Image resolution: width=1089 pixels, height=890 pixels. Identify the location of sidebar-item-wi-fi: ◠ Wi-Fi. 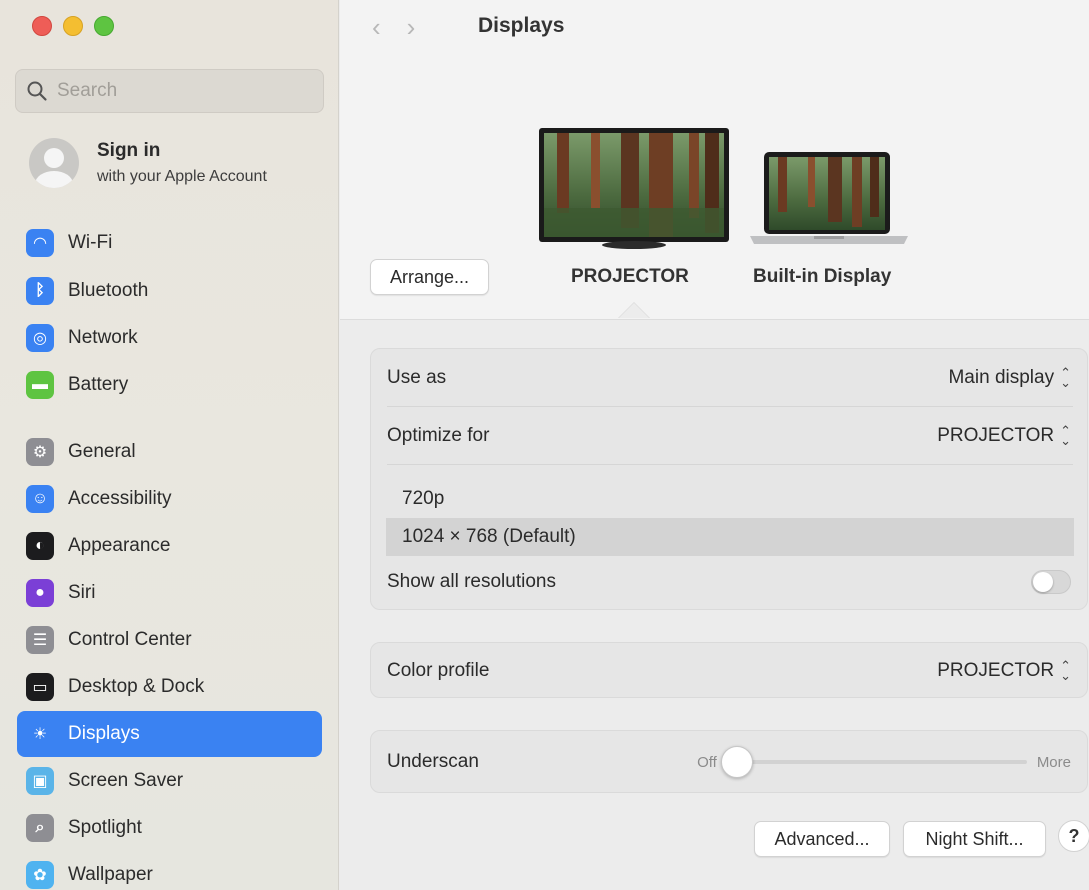
(169, 243).